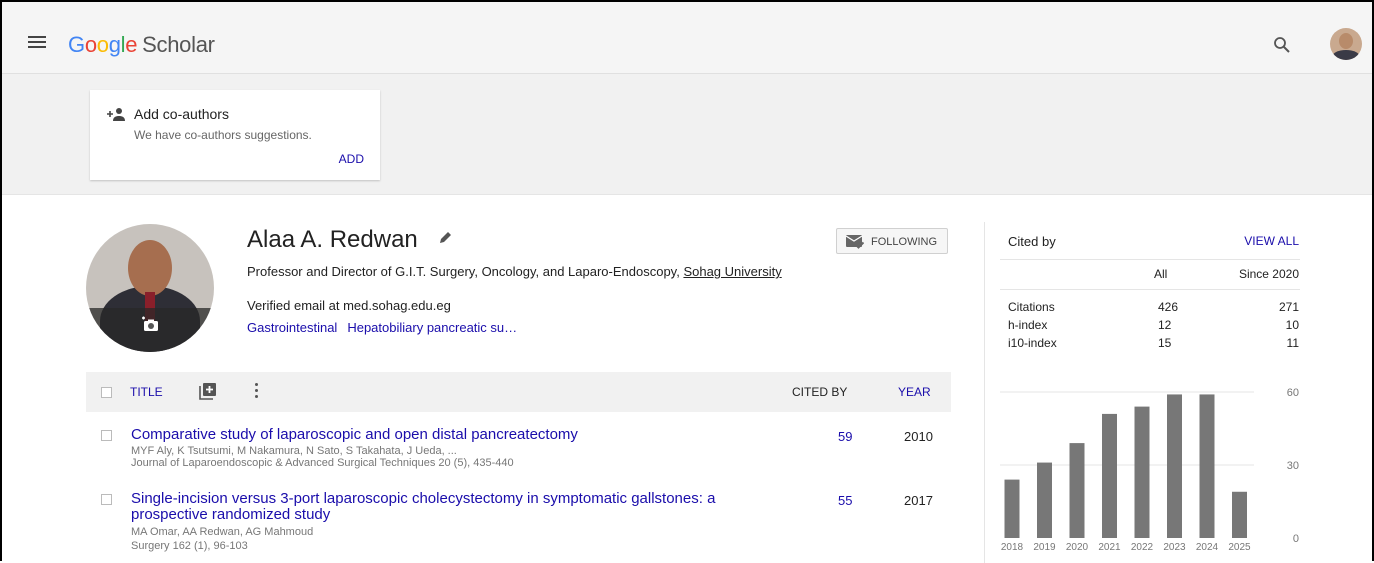  I want to click on more-vert-icon, so click(257, 392).